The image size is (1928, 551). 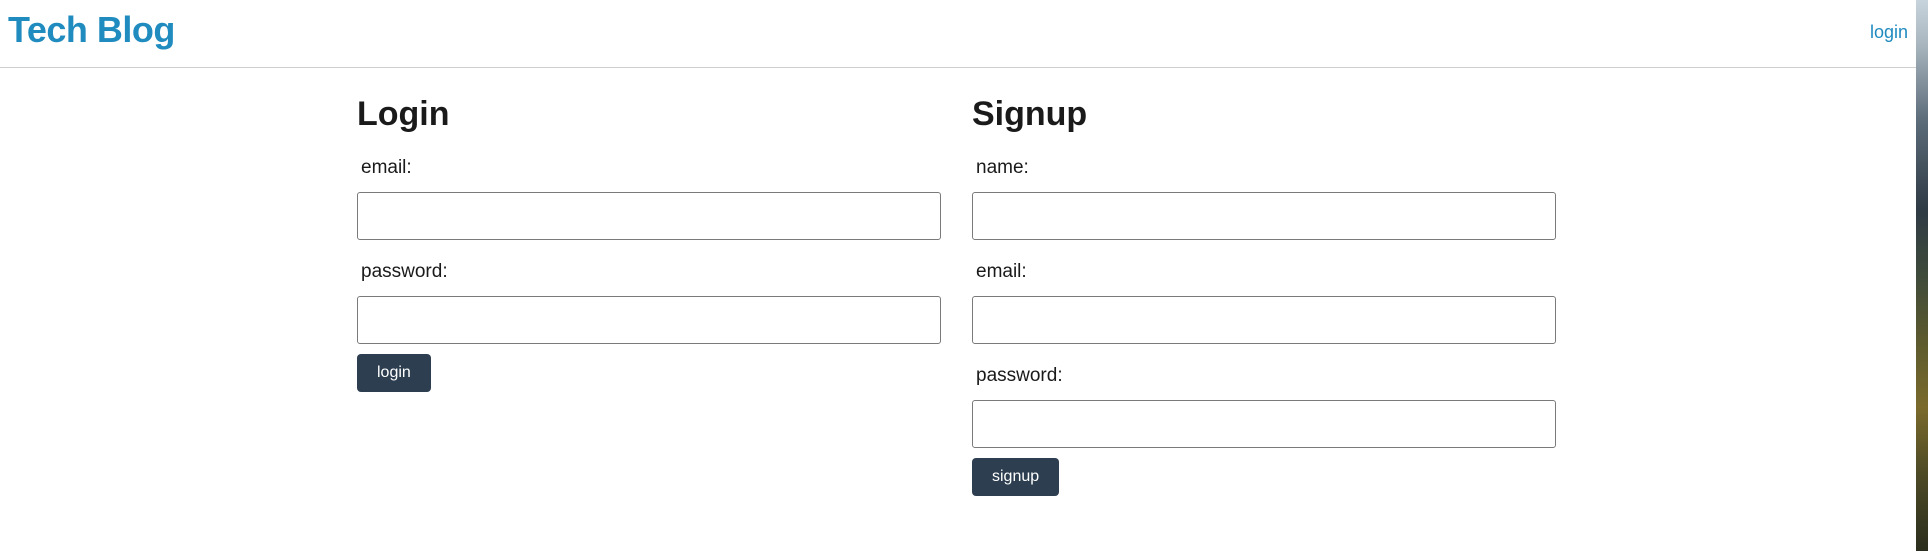 What do you see at coordinates (91, 30) in the screenshot?
I see `site-brand-link: Tech Blog` at bounding box center [91, 30].